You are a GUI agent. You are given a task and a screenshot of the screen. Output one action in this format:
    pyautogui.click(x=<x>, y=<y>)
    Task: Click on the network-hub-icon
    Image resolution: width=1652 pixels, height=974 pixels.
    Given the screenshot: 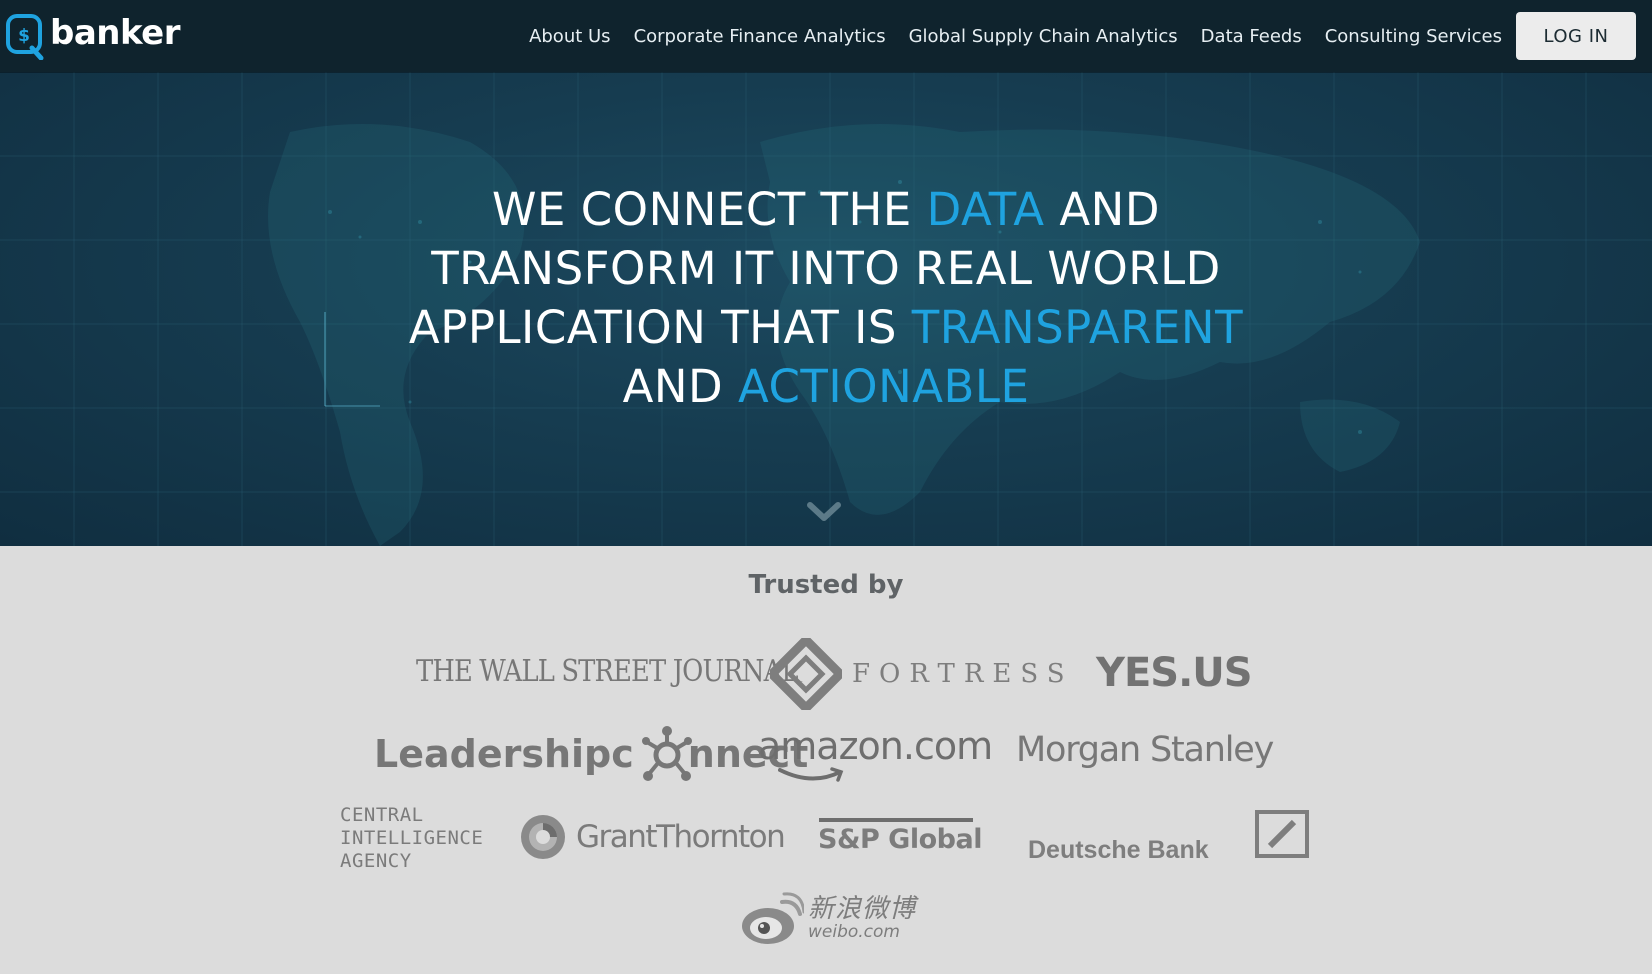 What is the action you would take?
    pyautogui.click(x=666, y=753)
    